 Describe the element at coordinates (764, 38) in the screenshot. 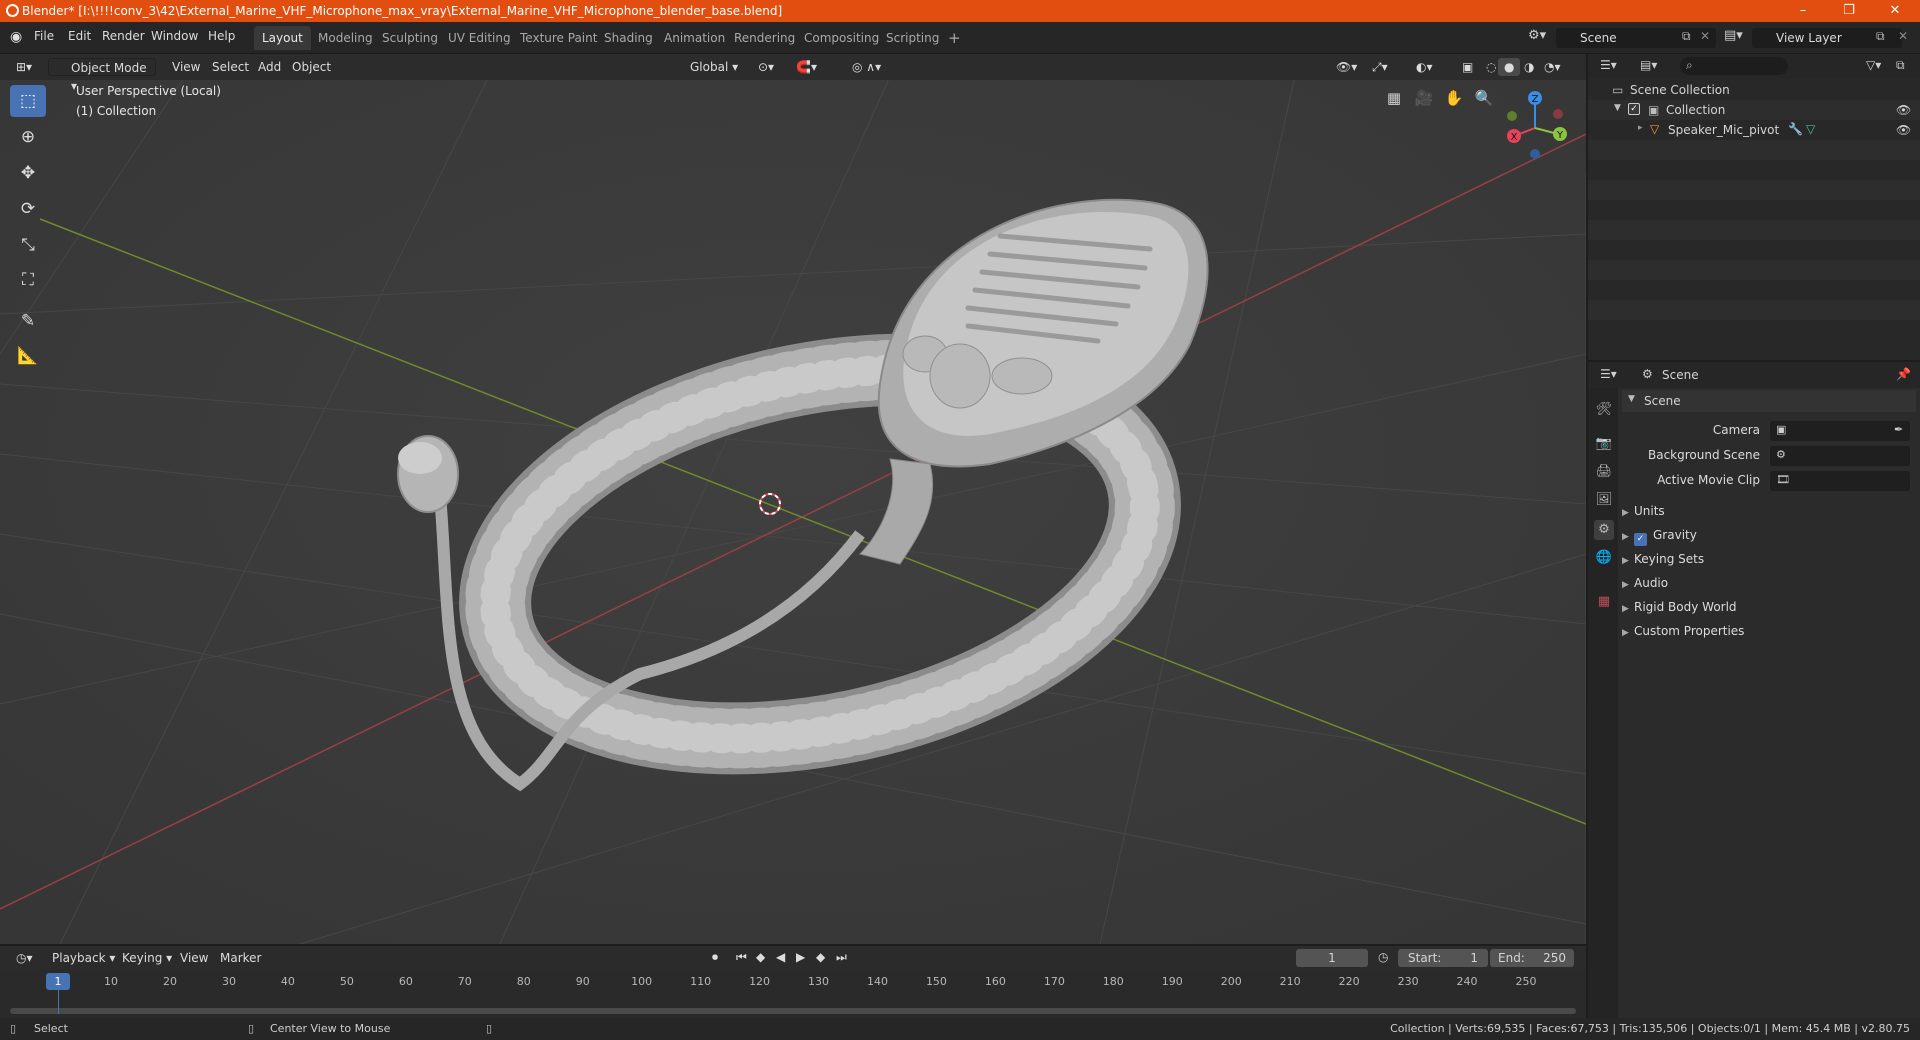

I see `tab-rendering: Rendering` at that location.